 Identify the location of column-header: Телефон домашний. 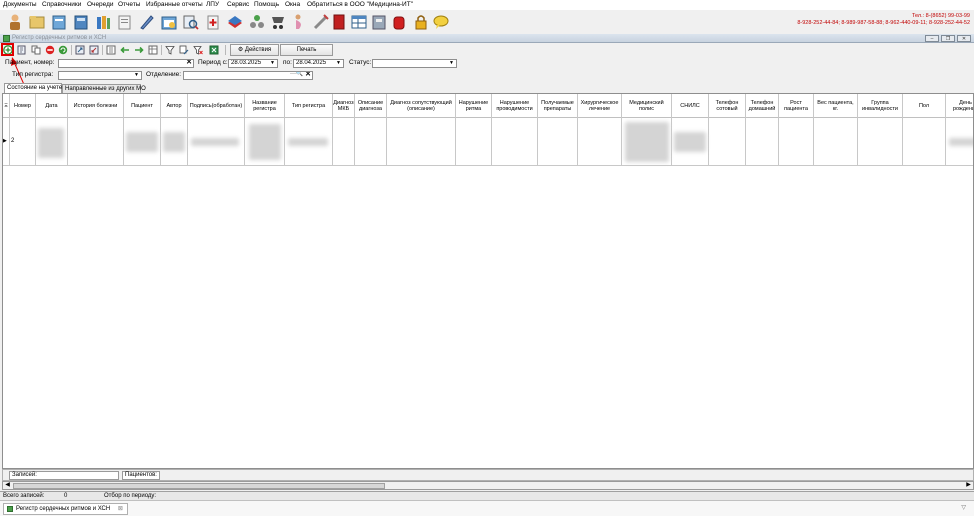
(762, 106).